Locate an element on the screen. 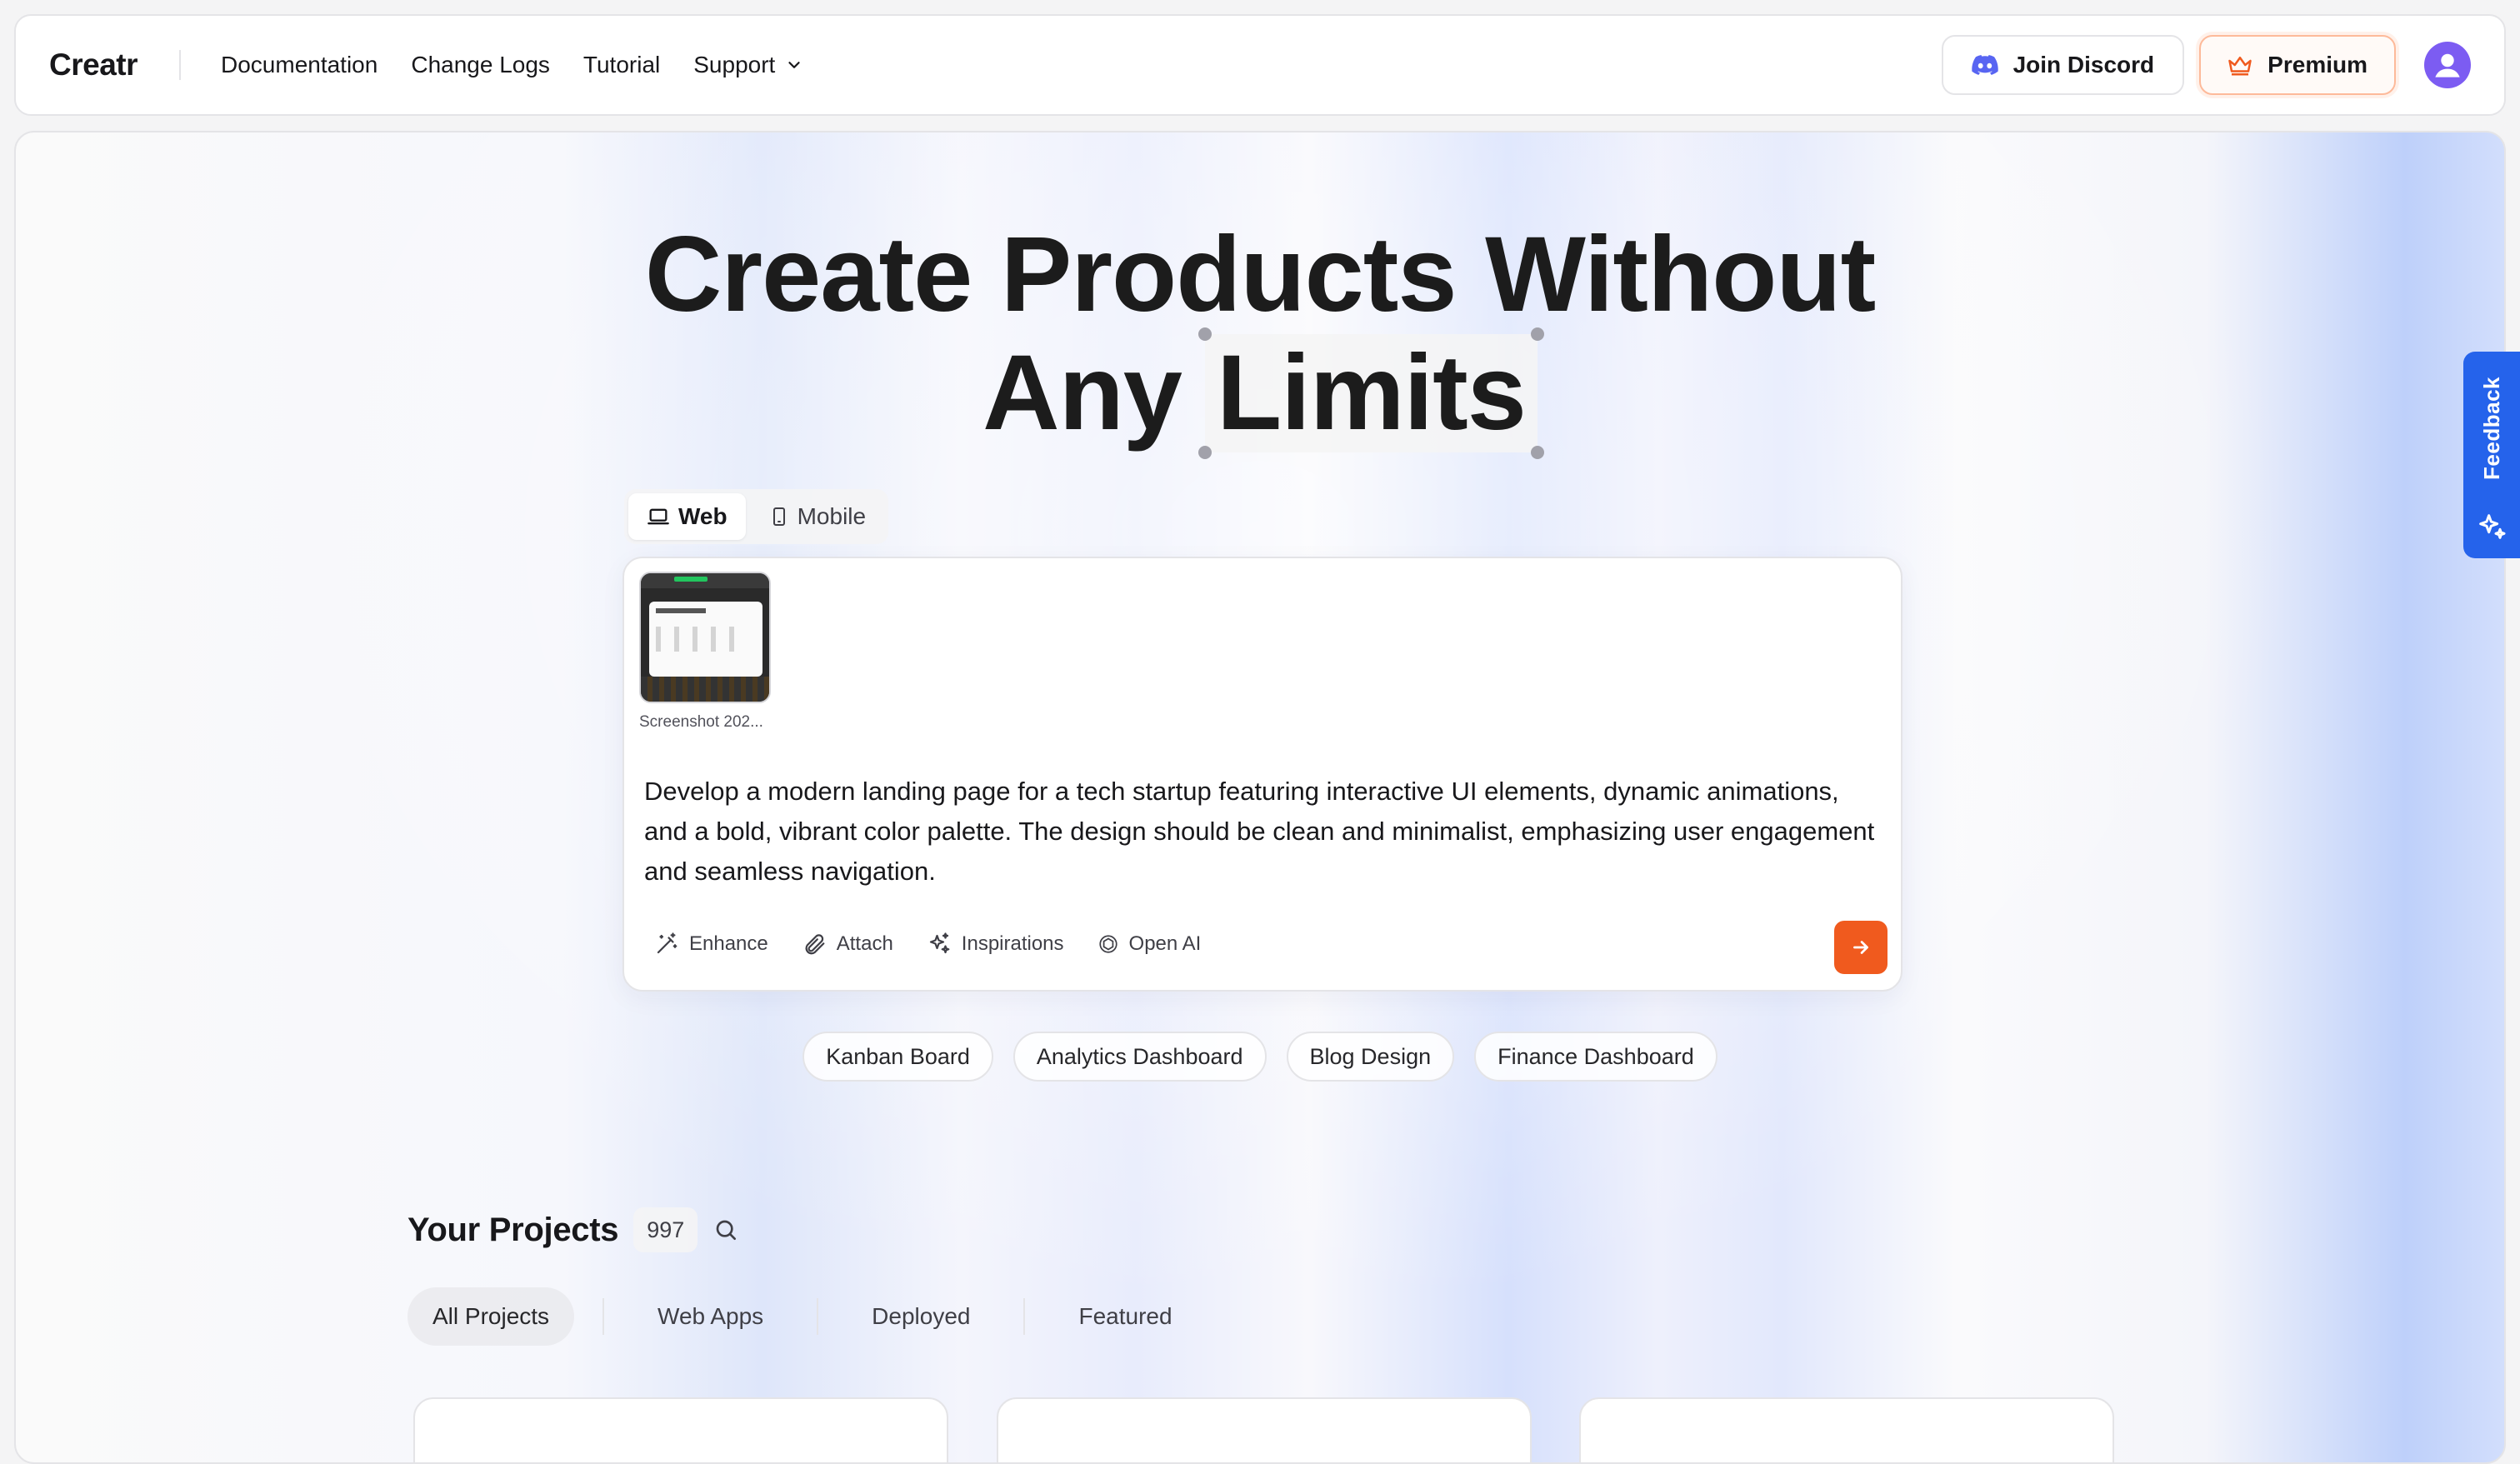 This screenshot has width=2520, height=1464. projects-header: Your Projects 997 is located at coordinates (573, 1229).